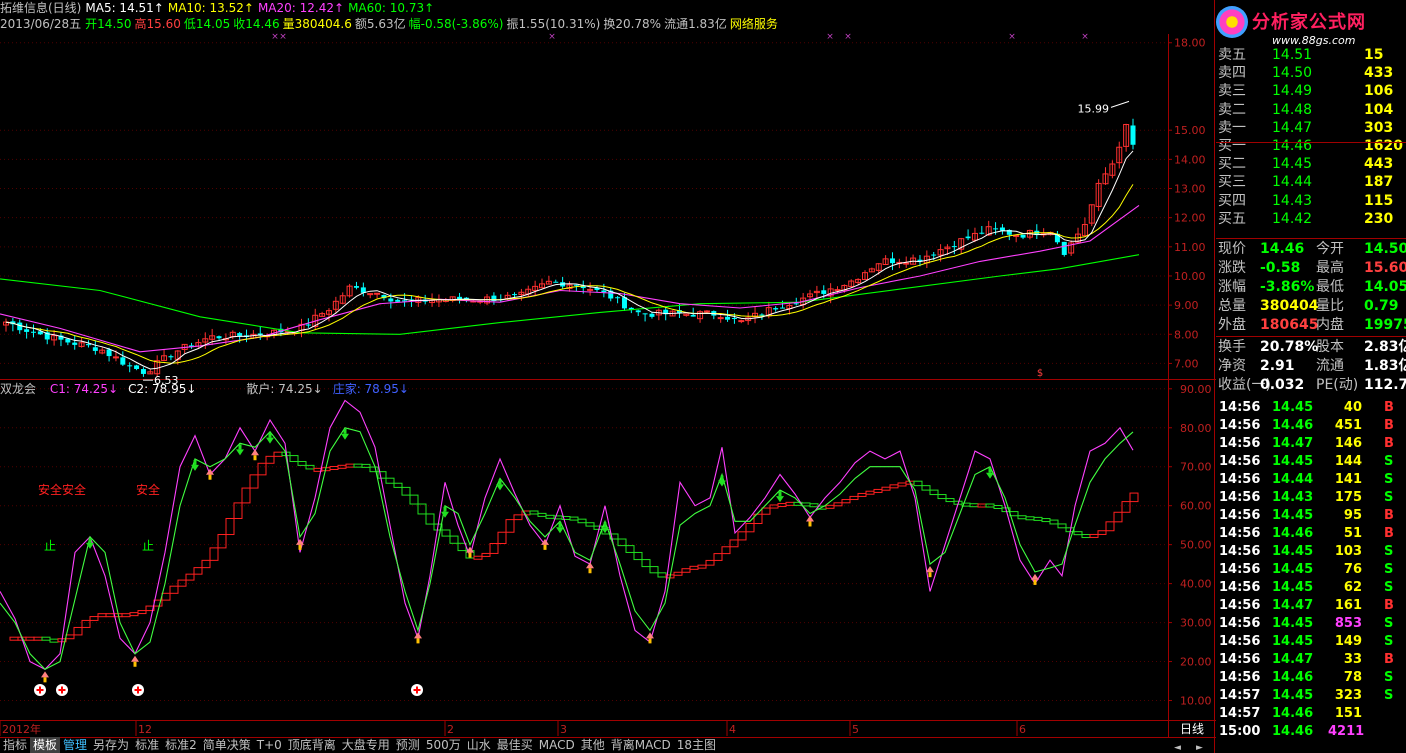 This screenshot has height=753, width=1406. What do you see at coordinates (1282, 249) in the screenshot?
I see `stat-value: 14.46` at bounding box center [1282, 249].